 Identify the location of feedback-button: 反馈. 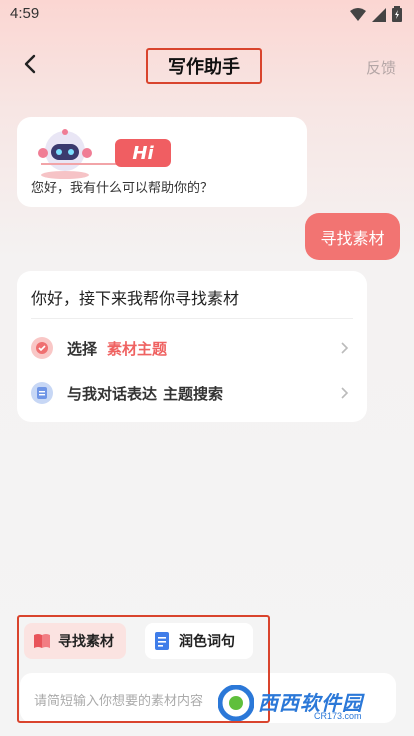
(381, 67).